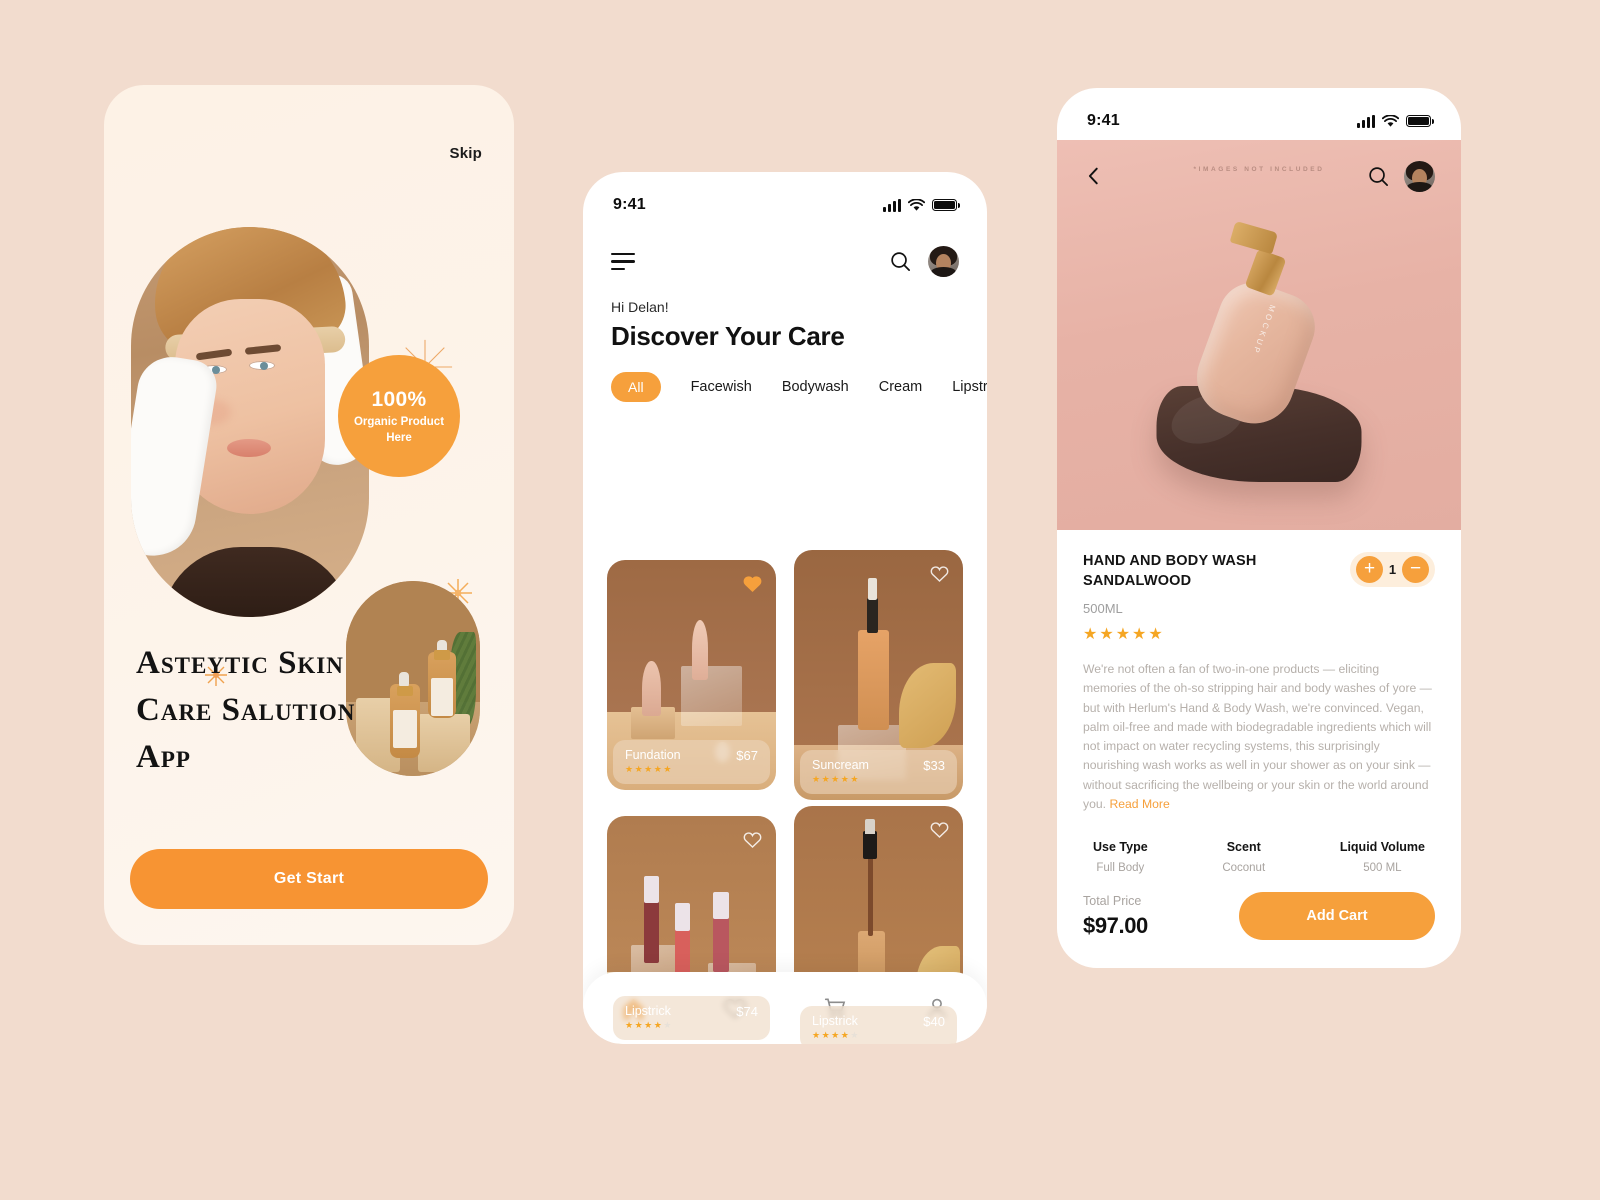 Image resolution: width=1600 pixels, height=1200 pixels. I want to click on quantity-decrease-button: −, so click(1415, 569).